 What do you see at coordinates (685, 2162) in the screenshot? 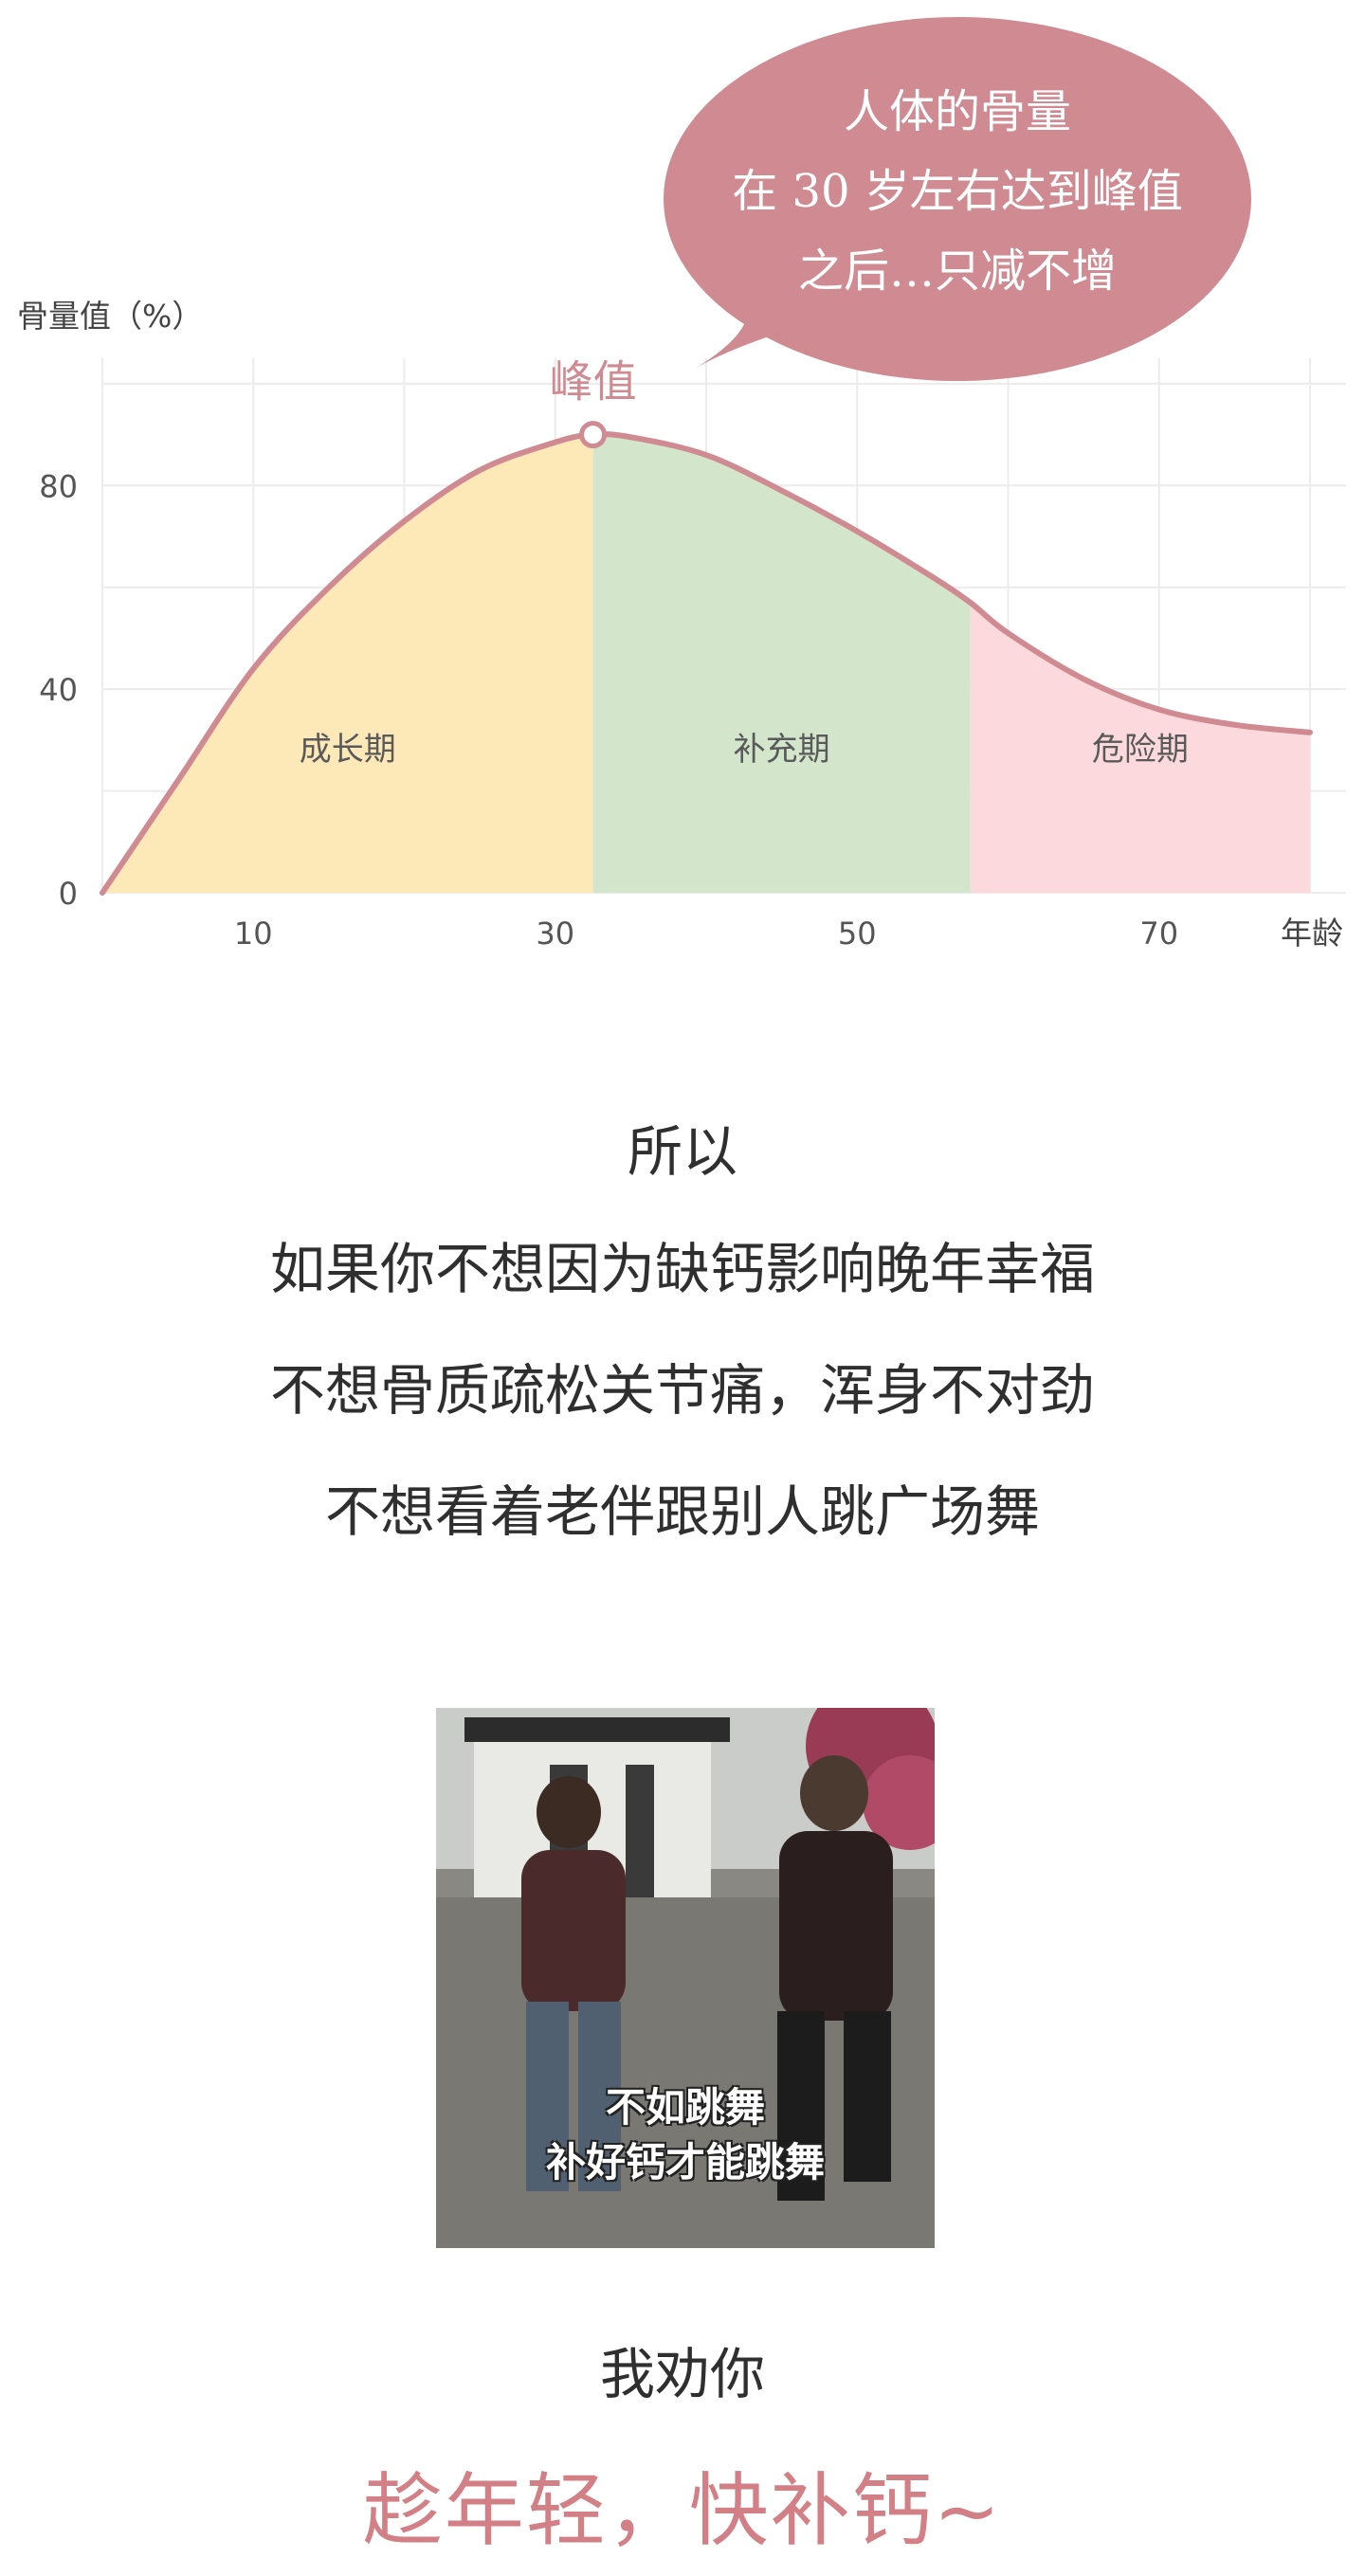
I see `meme-caption-2: 补好钙才能跳舞` at bounding box center [685, 2162].